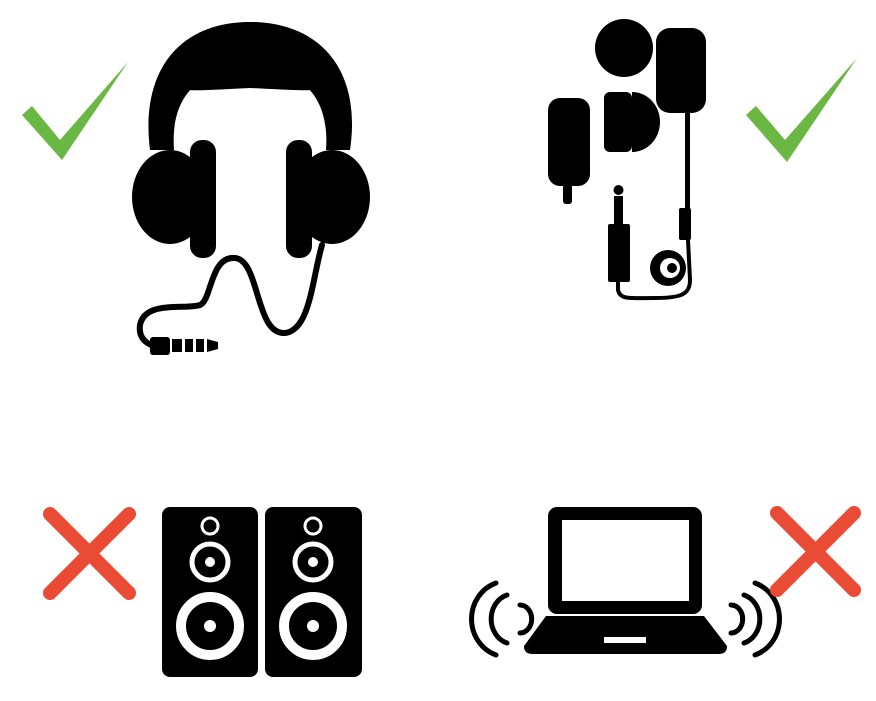  Describe the element at coordinates (625, 582) in the screenshot. I see `laptop-speakers-icon` at that location.